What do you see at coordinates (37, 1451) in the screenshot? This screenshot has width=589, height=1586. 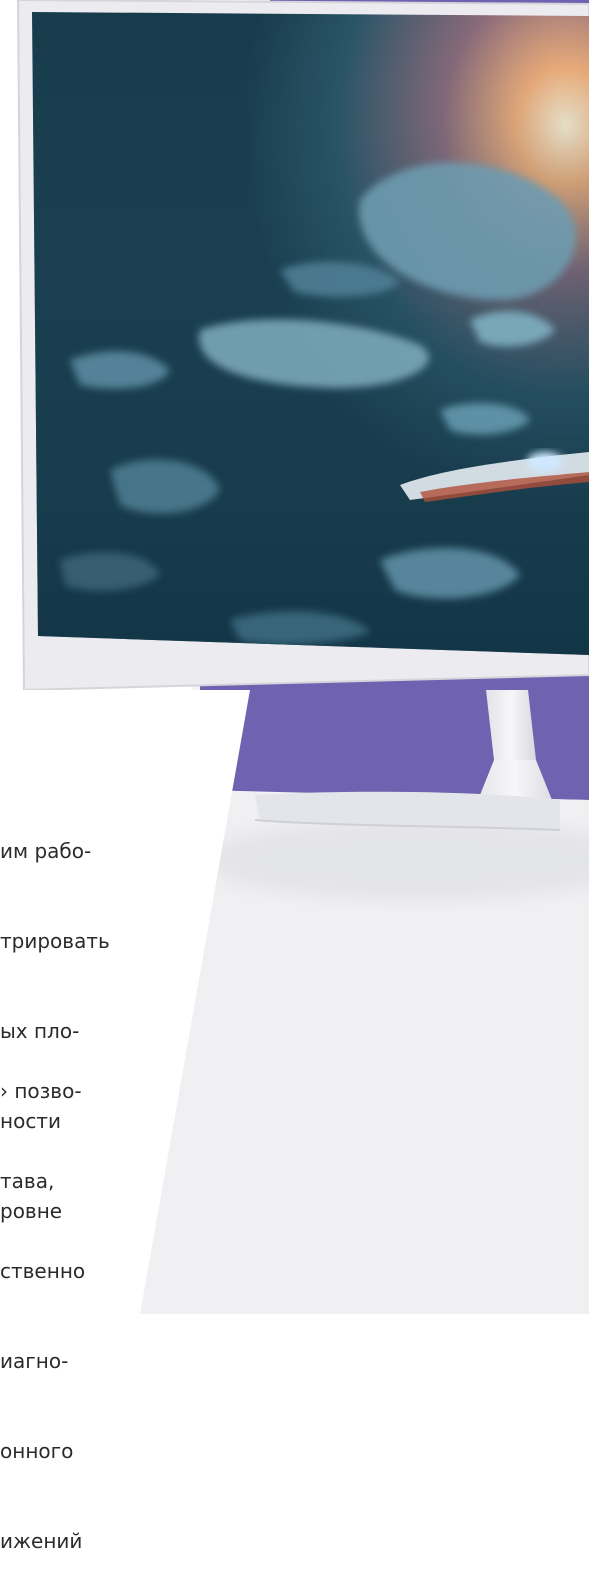 I see `text-line: онного` at bounding box center [37, 1451].